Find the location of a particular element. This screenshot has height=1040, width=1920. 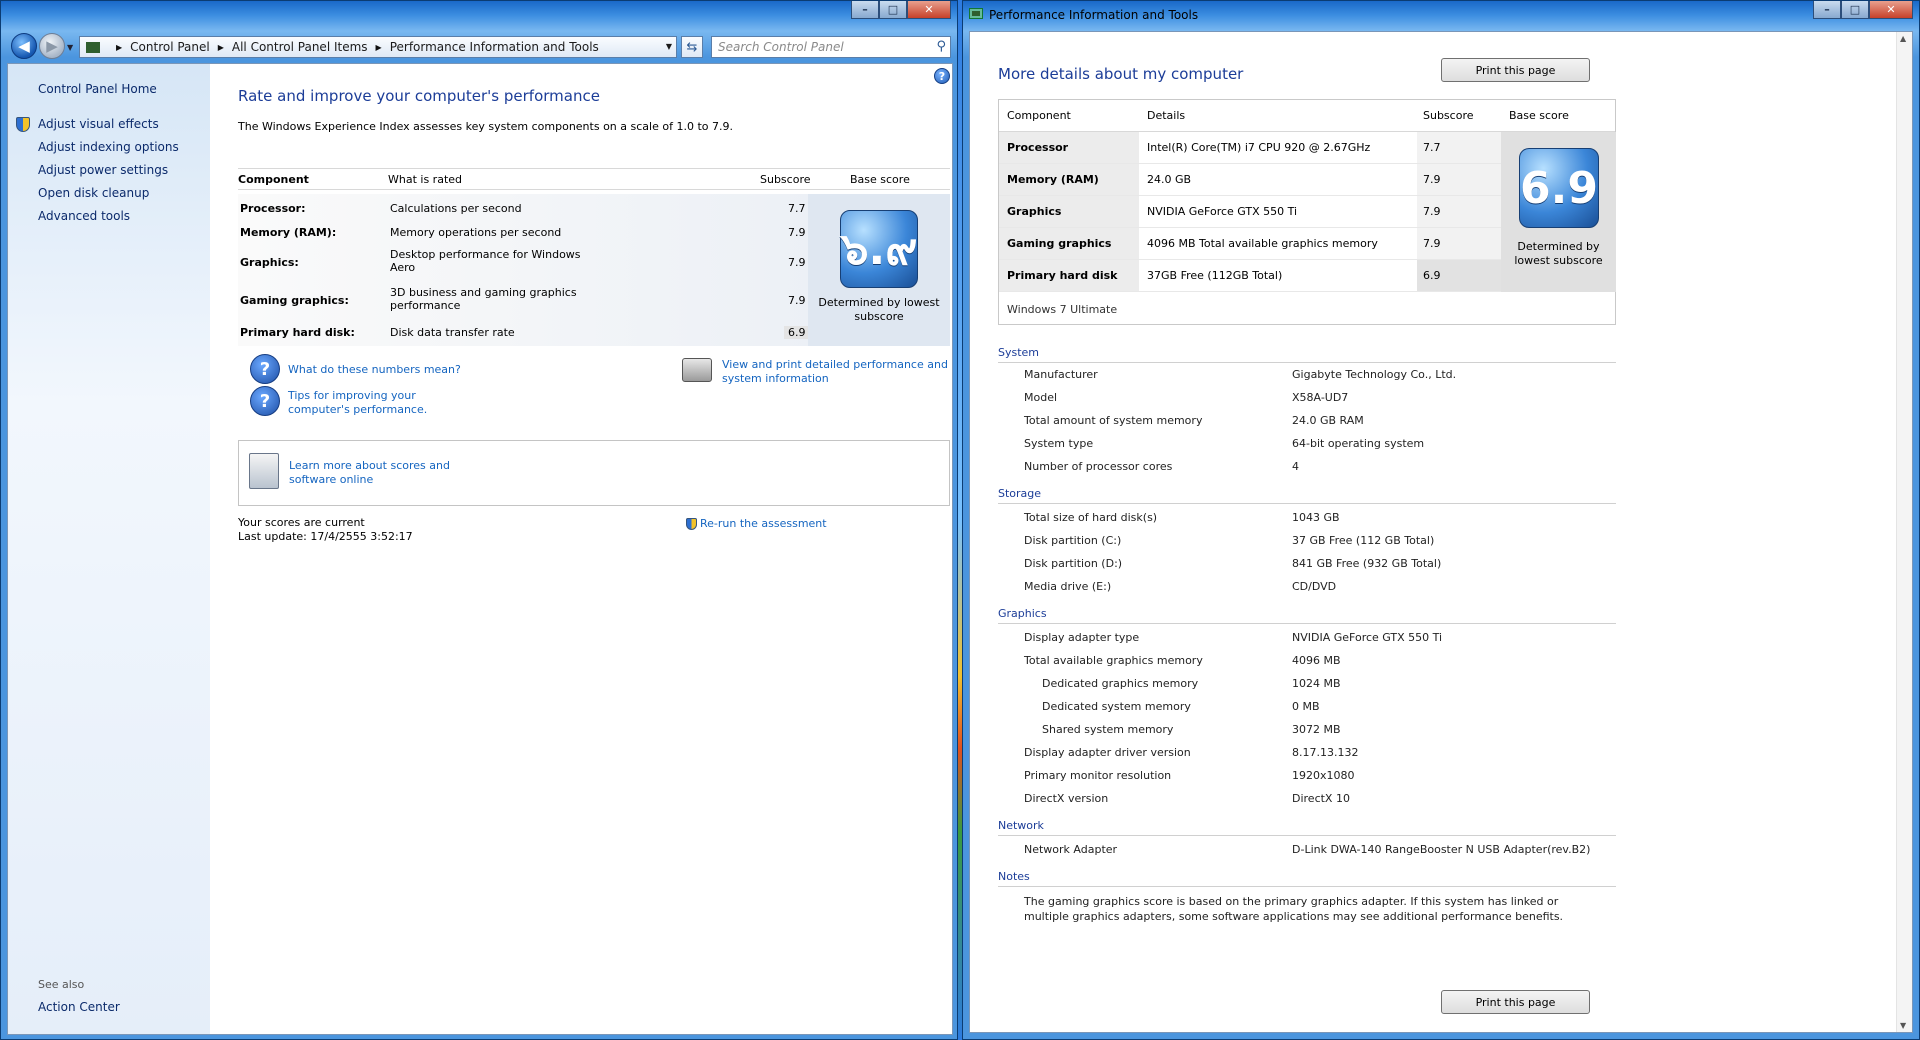

breadcrumb-performance: Performance Information and Tools is located at coordinates (494, 47).